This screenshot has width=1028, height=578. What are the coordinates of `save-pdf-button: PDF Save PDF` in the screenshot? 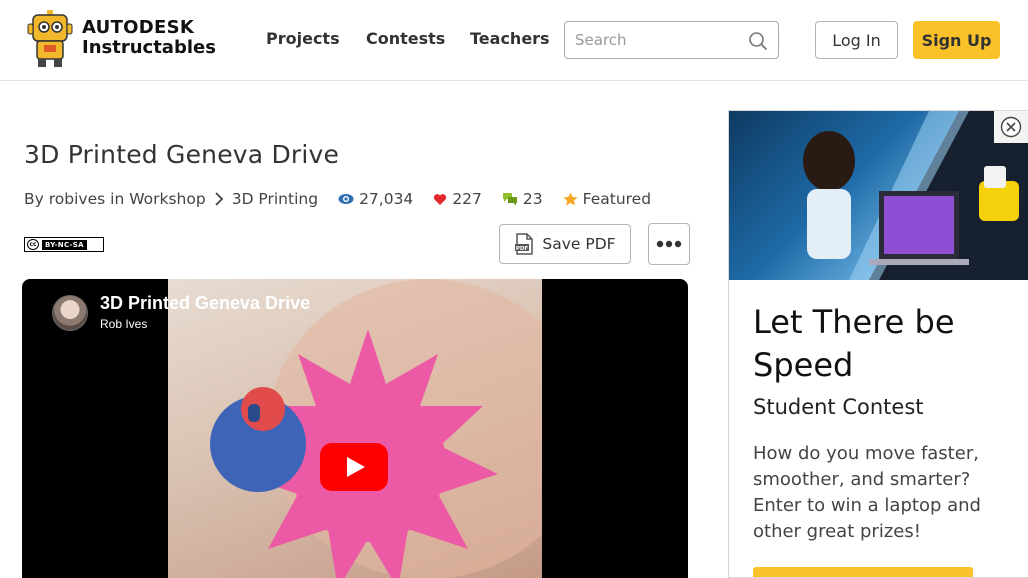 It's located at (565, 244).